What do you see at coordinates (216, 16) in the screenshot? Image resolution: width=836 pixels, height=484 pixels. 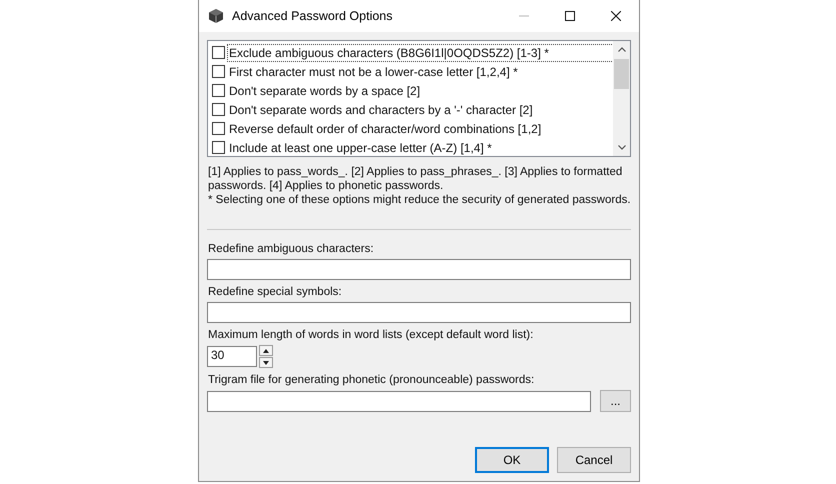 I see `cube-icon` at bounding box center [216, 16].